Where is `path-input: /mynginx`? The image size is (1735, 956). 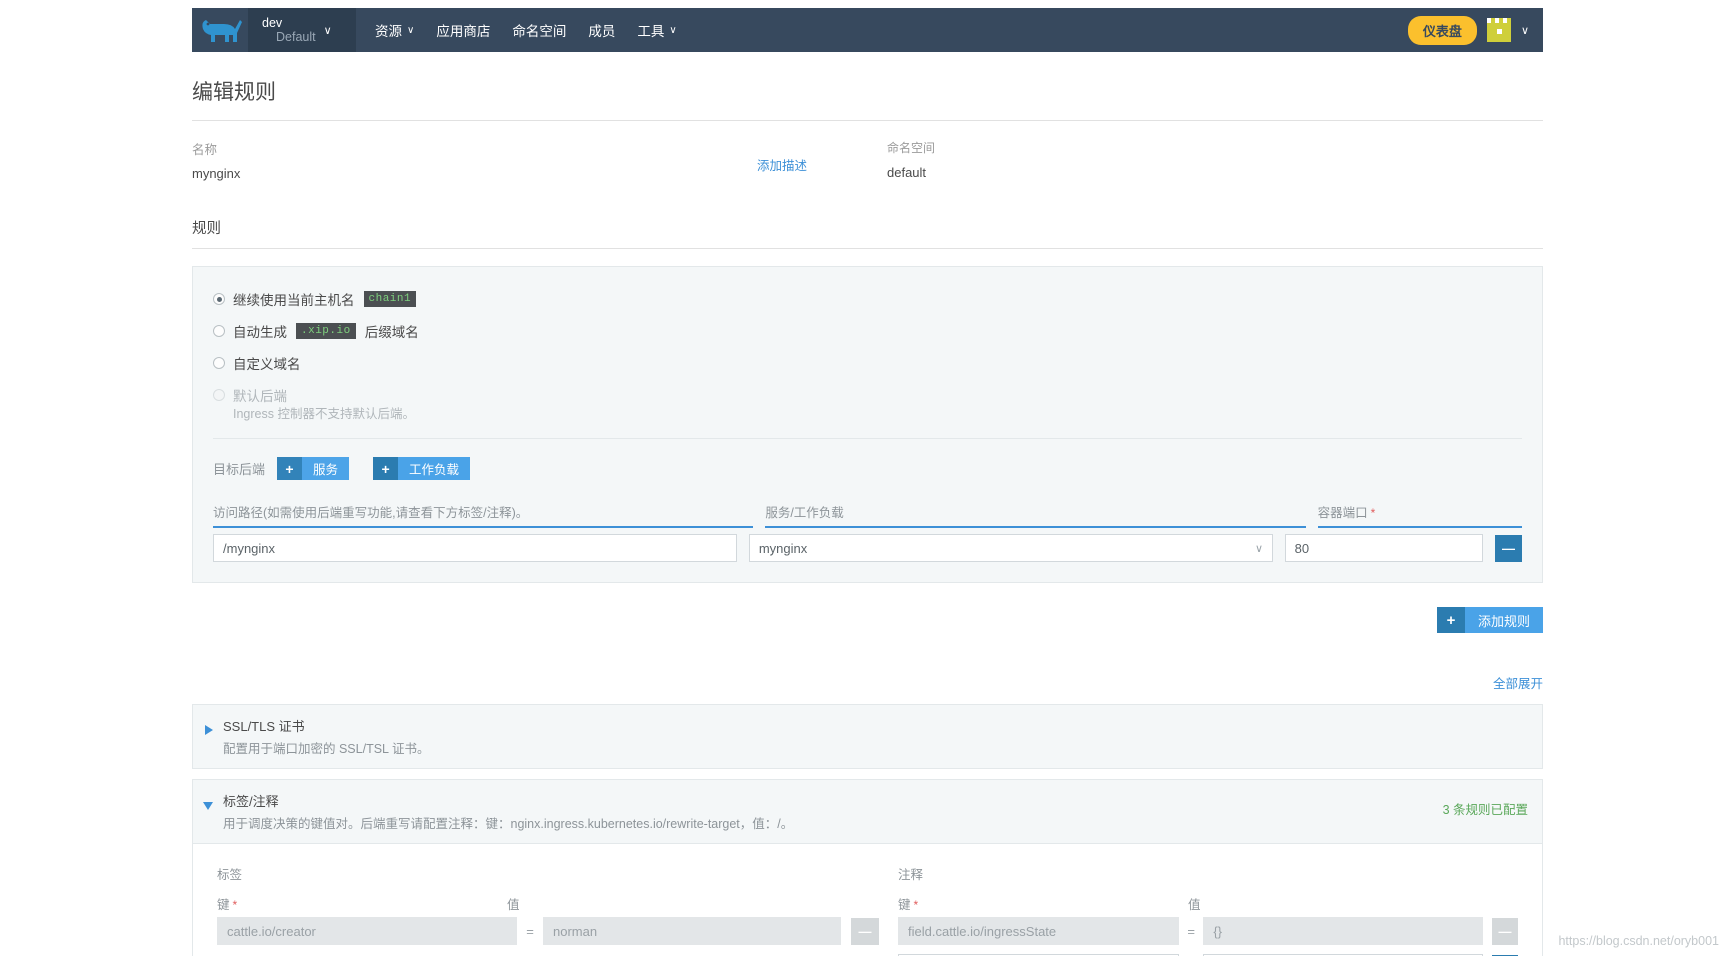 path-input: /mynginx is located at coordinates (475, 548).